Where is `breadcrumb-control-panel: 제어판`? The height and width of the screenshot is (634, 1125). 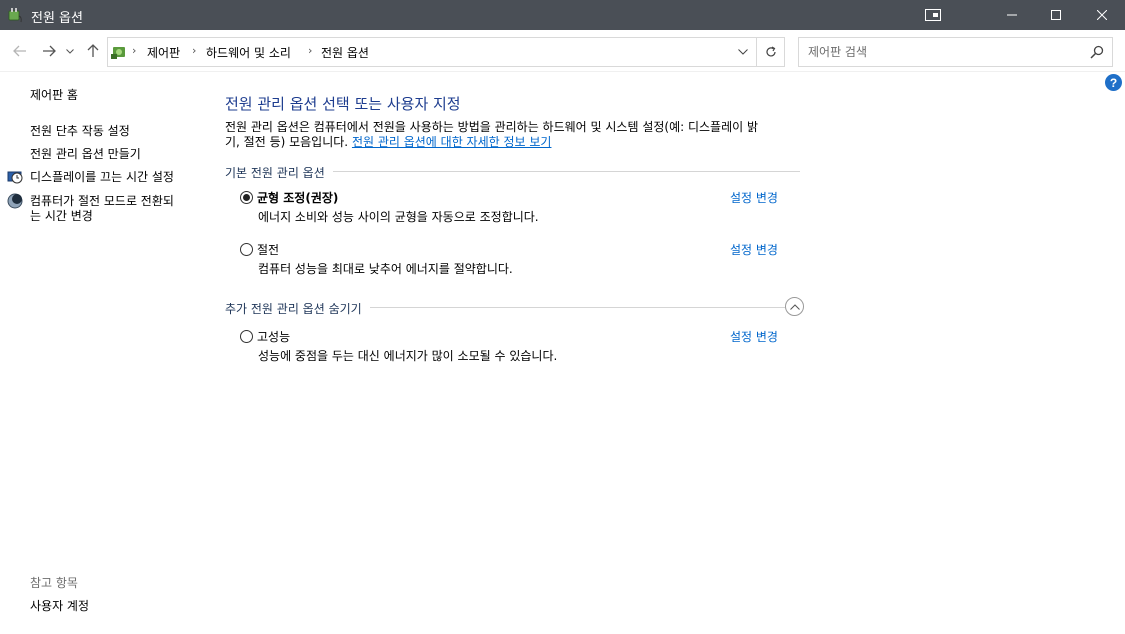
breadcrumb-control-panel: 제어판 is located at coordinates (163, 52).